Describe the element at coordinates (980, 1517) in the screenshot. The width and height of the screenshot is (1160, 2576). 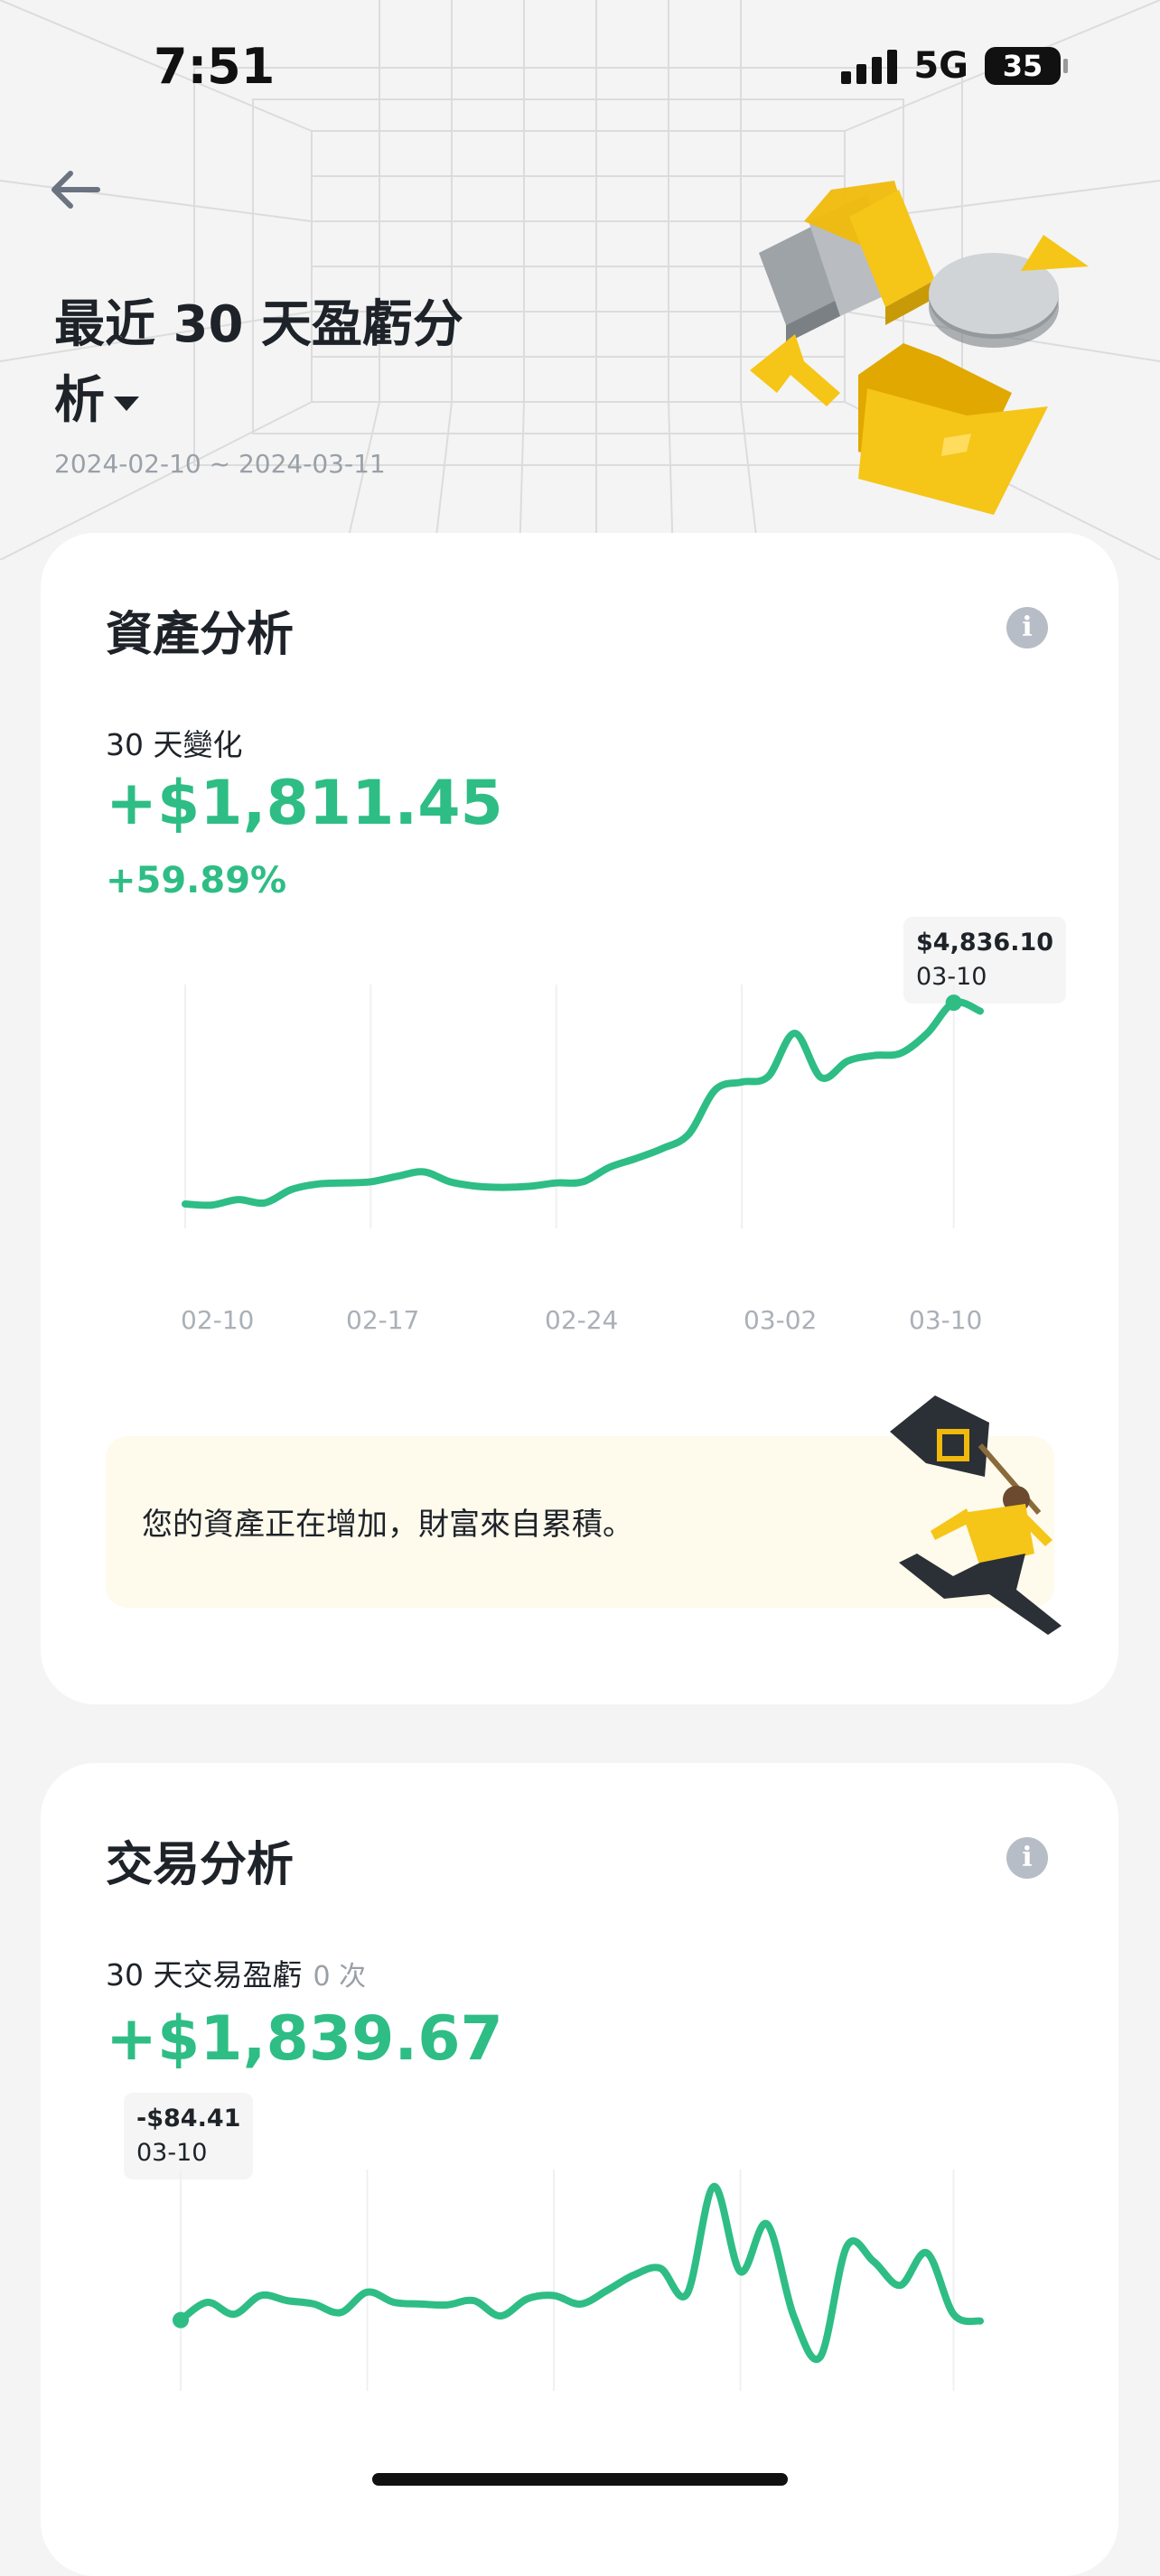
I see `running-flag-mascot` at that location.